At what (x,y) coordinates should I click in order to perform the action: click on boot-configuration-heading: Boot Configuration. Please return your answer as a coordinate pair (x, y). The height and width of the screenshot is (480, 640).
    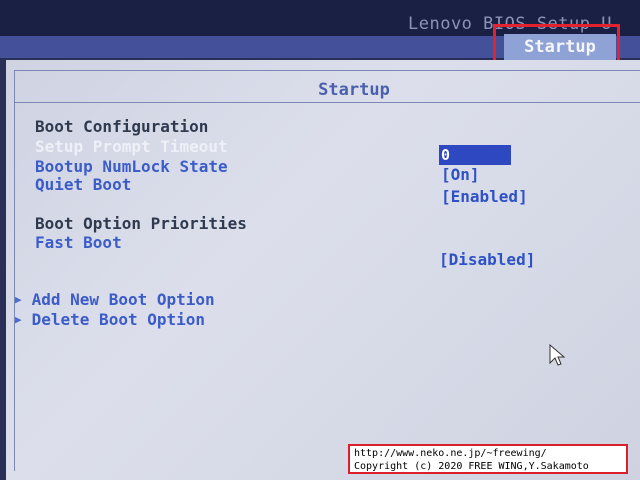
    Looking at the image, I should click on (122, 126).